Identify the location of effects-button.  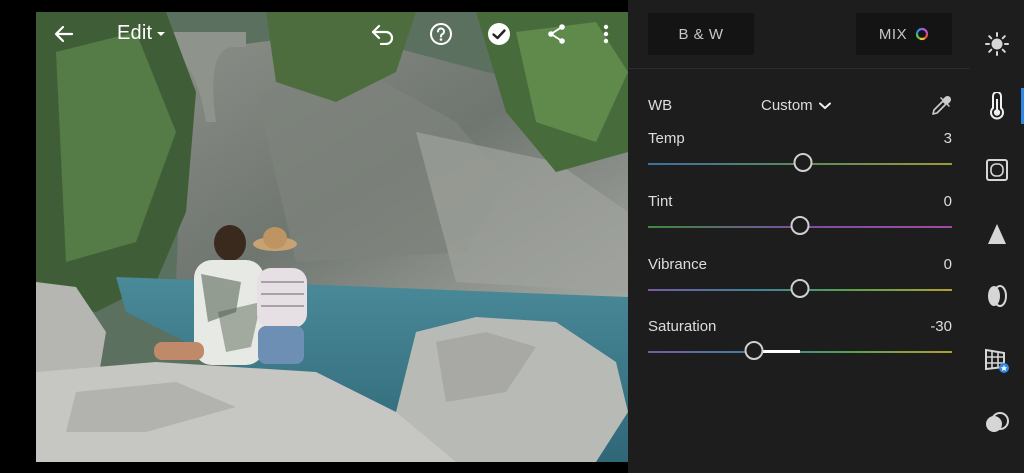
(997, 170).